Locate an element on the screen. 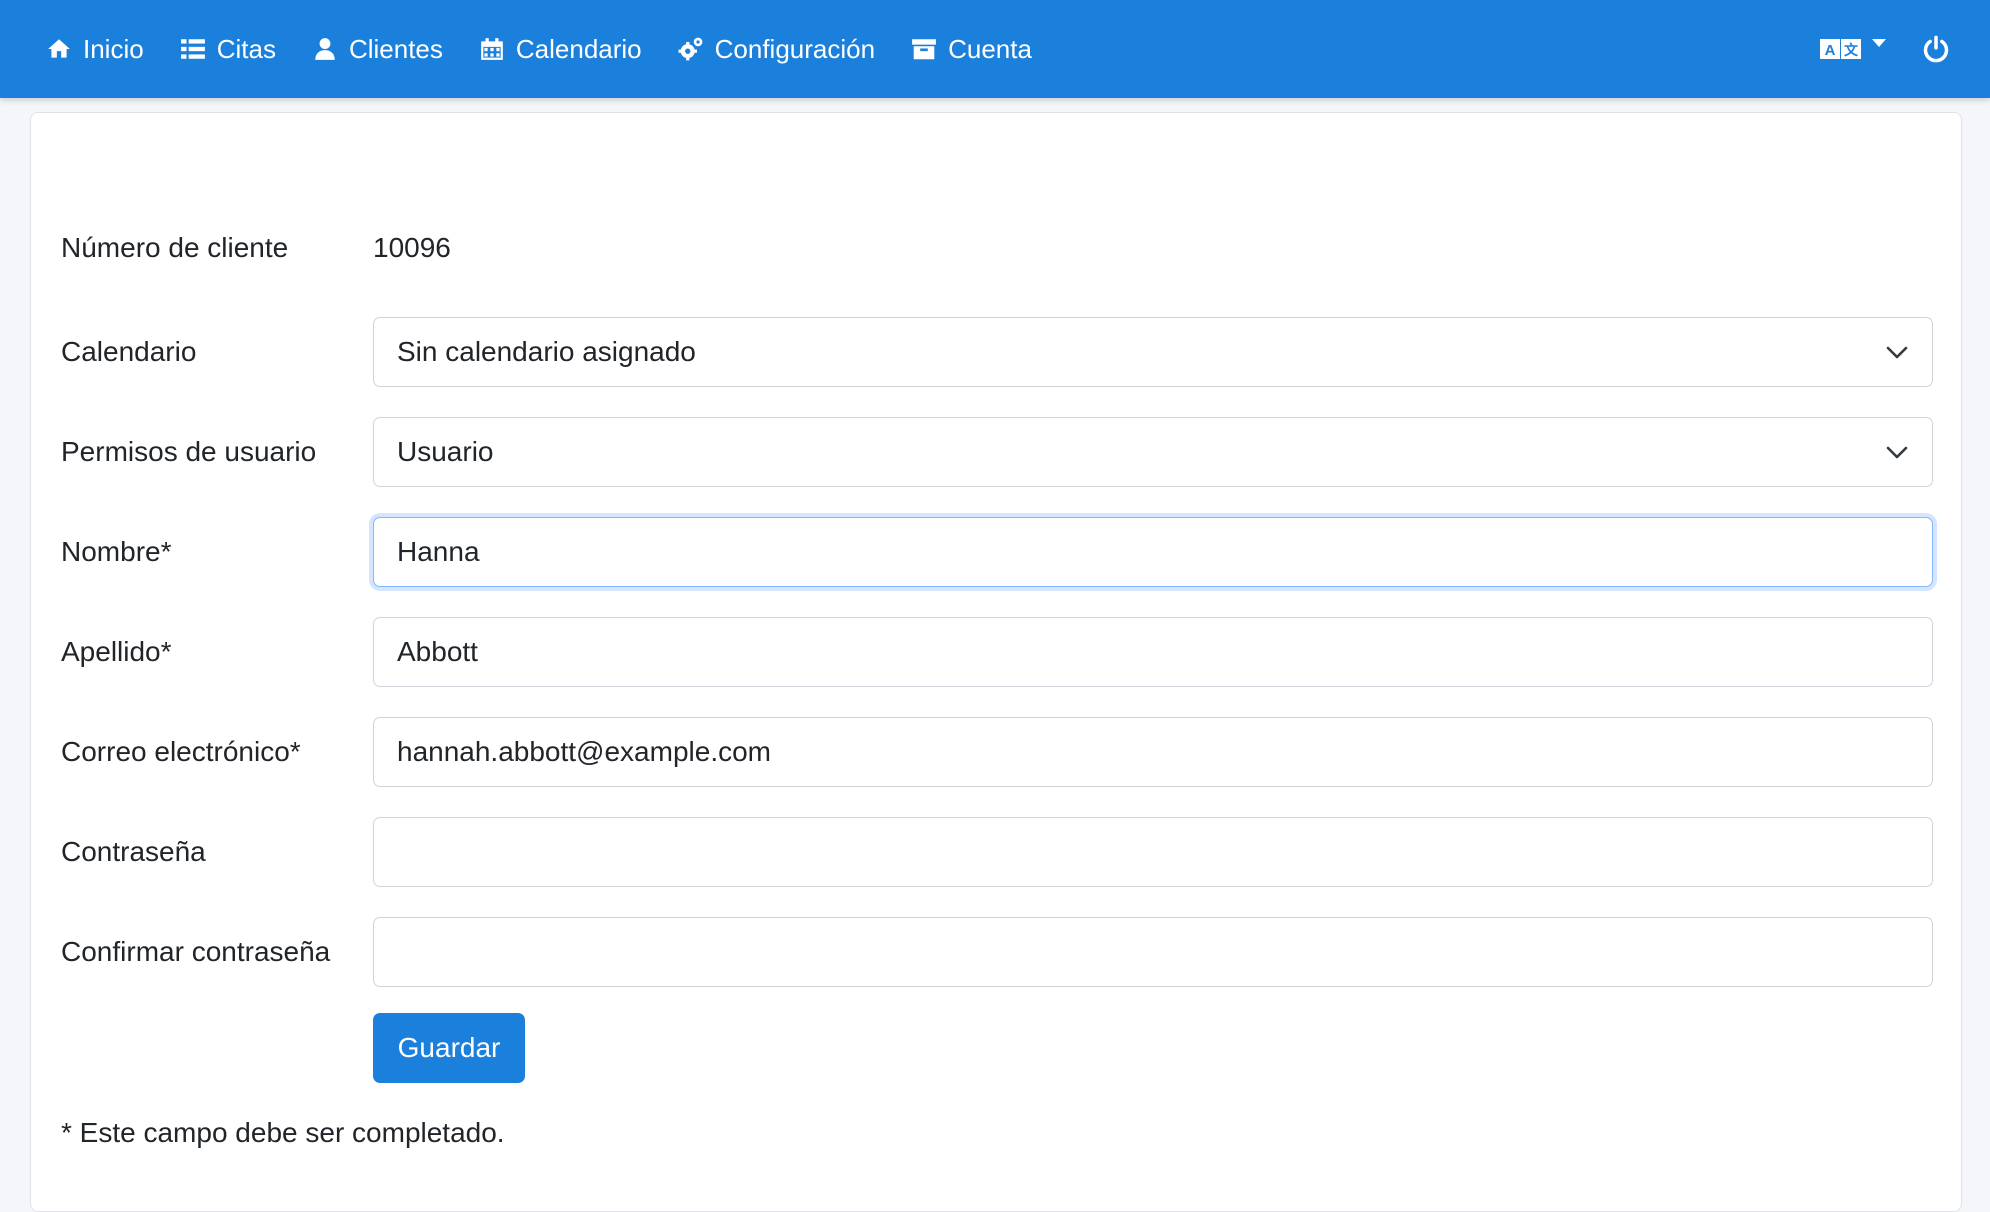 The width and height of the screenshot is (1990, 1212). first-name-row: Nombre* is located at coordinates (997, 552).